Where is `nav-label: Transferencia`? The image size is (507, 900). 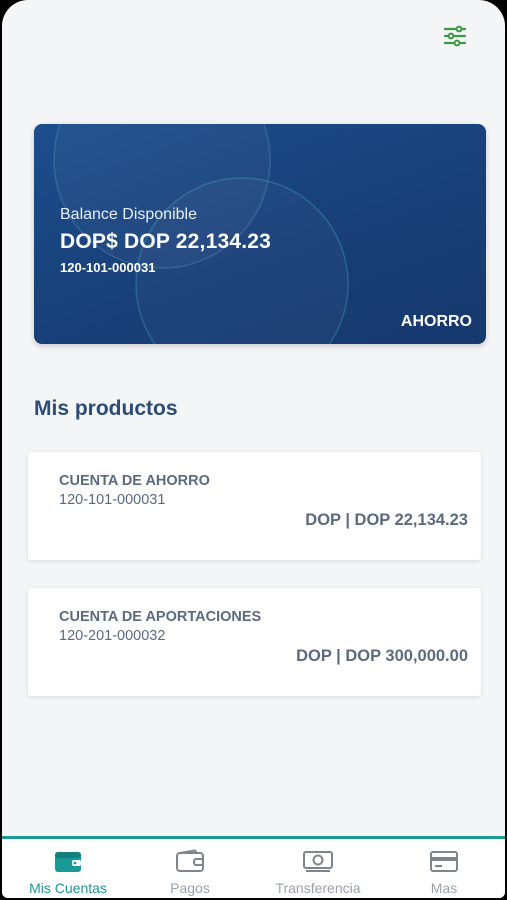
nav-label: Transferencia is located at coordinates (318, 888).